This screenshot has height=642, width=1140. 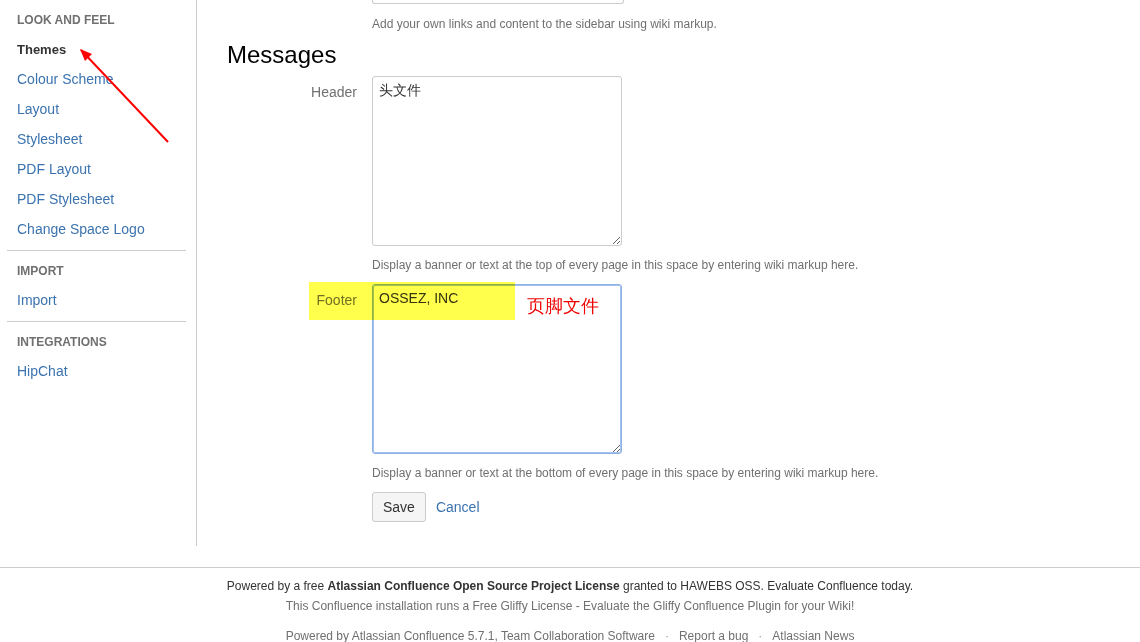 I want to click on sidebar-link: PDF Layout, so click(x=54, y=169).